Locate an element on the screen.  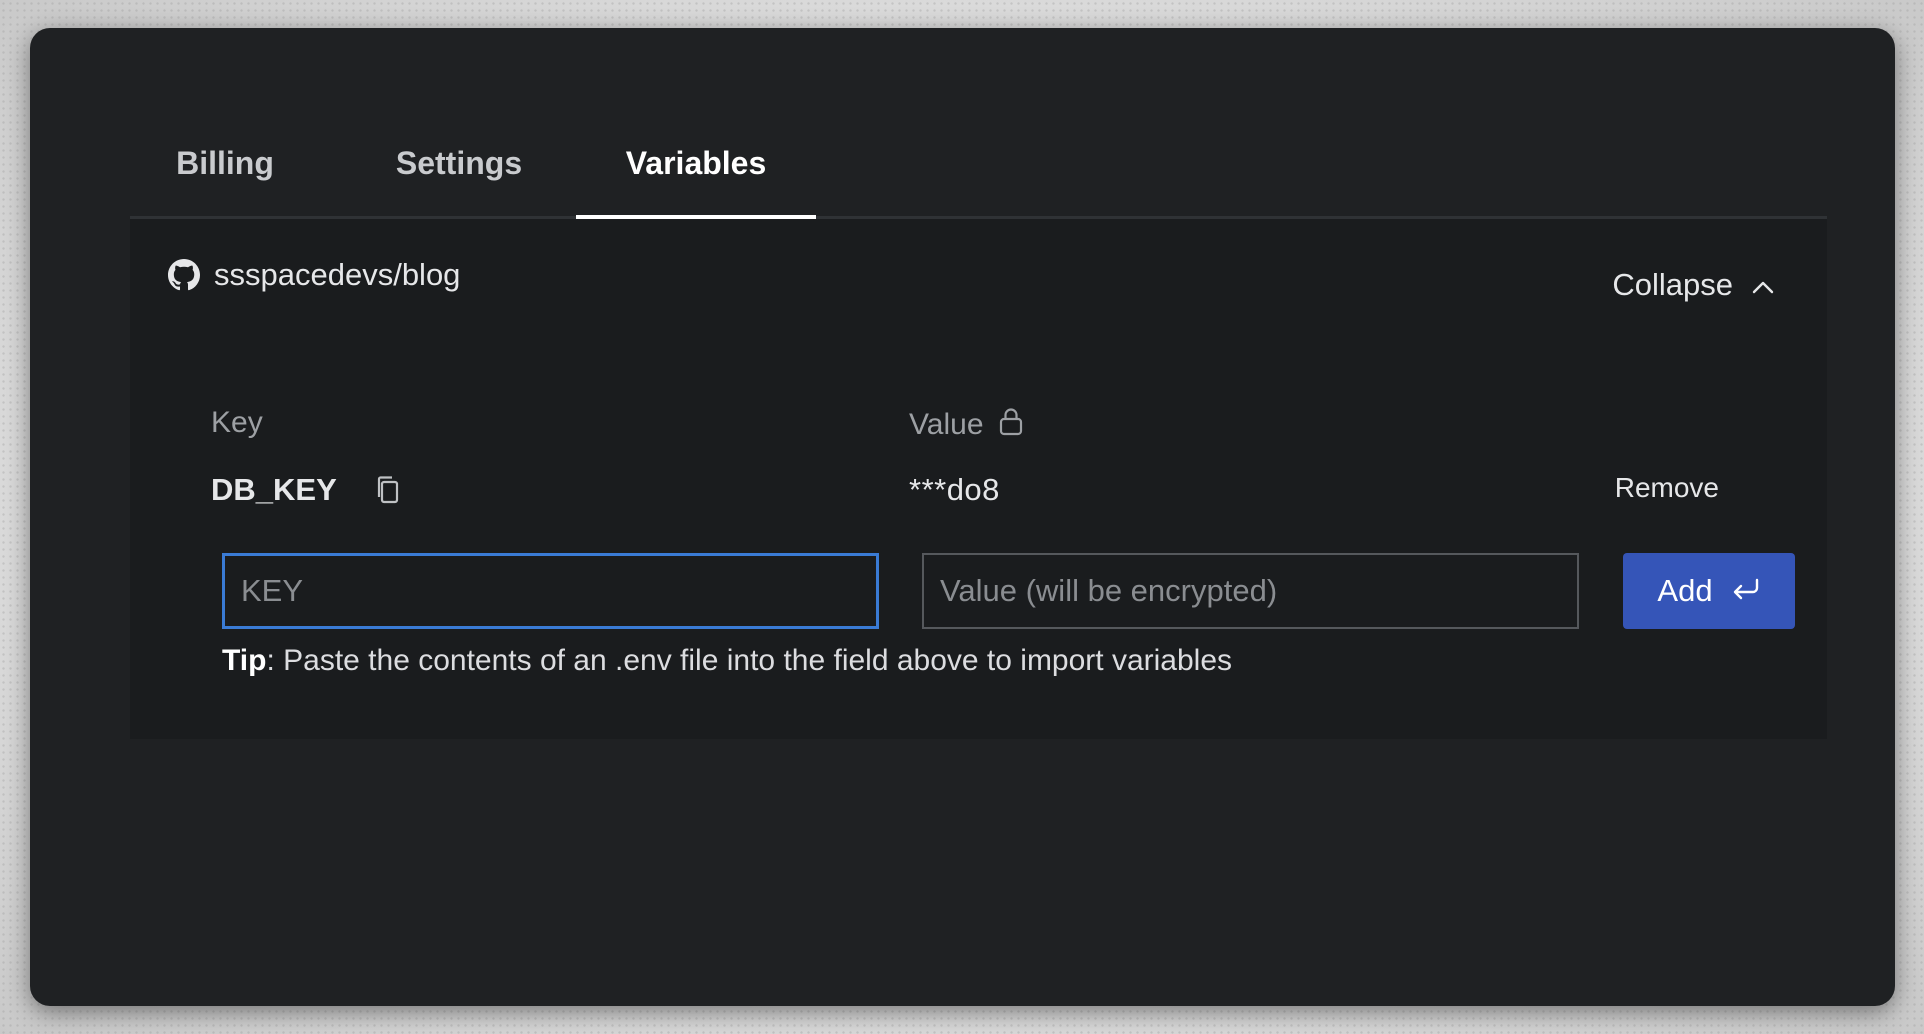
github-icon is located at coordinates (184, 275).